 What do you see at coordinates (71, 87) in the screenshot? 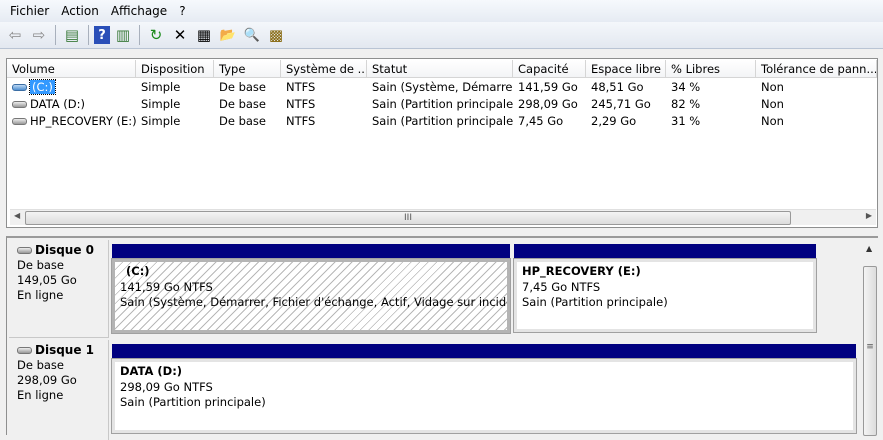
I see `volume-name-cell: (C:)` at bounding box center [71, 87].